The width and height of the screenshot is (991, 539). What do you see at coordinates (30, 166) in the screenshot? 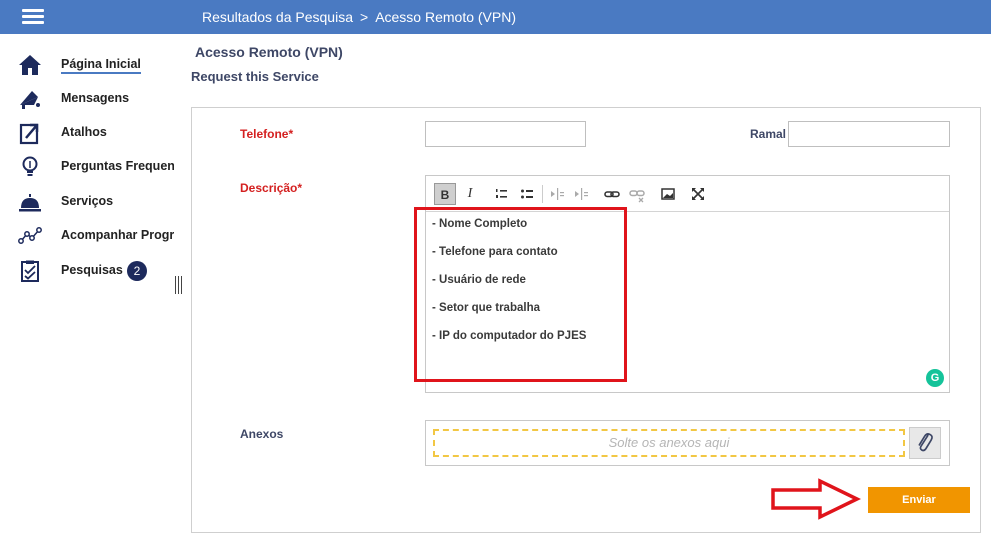
I see `lightbulb-icon` at bounding box center [30, 166].